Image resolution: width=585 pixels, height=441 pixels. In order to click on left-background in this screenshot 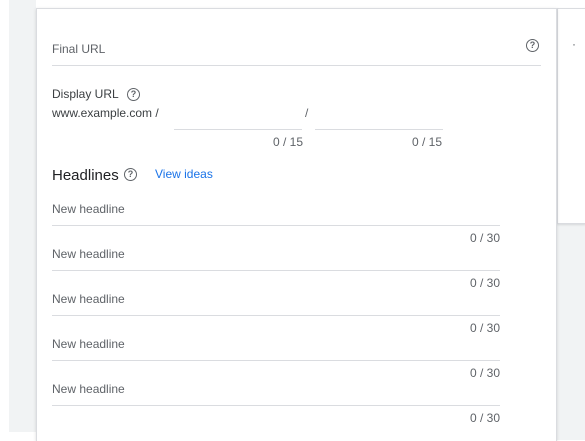, I will do `click(22, 216)`.